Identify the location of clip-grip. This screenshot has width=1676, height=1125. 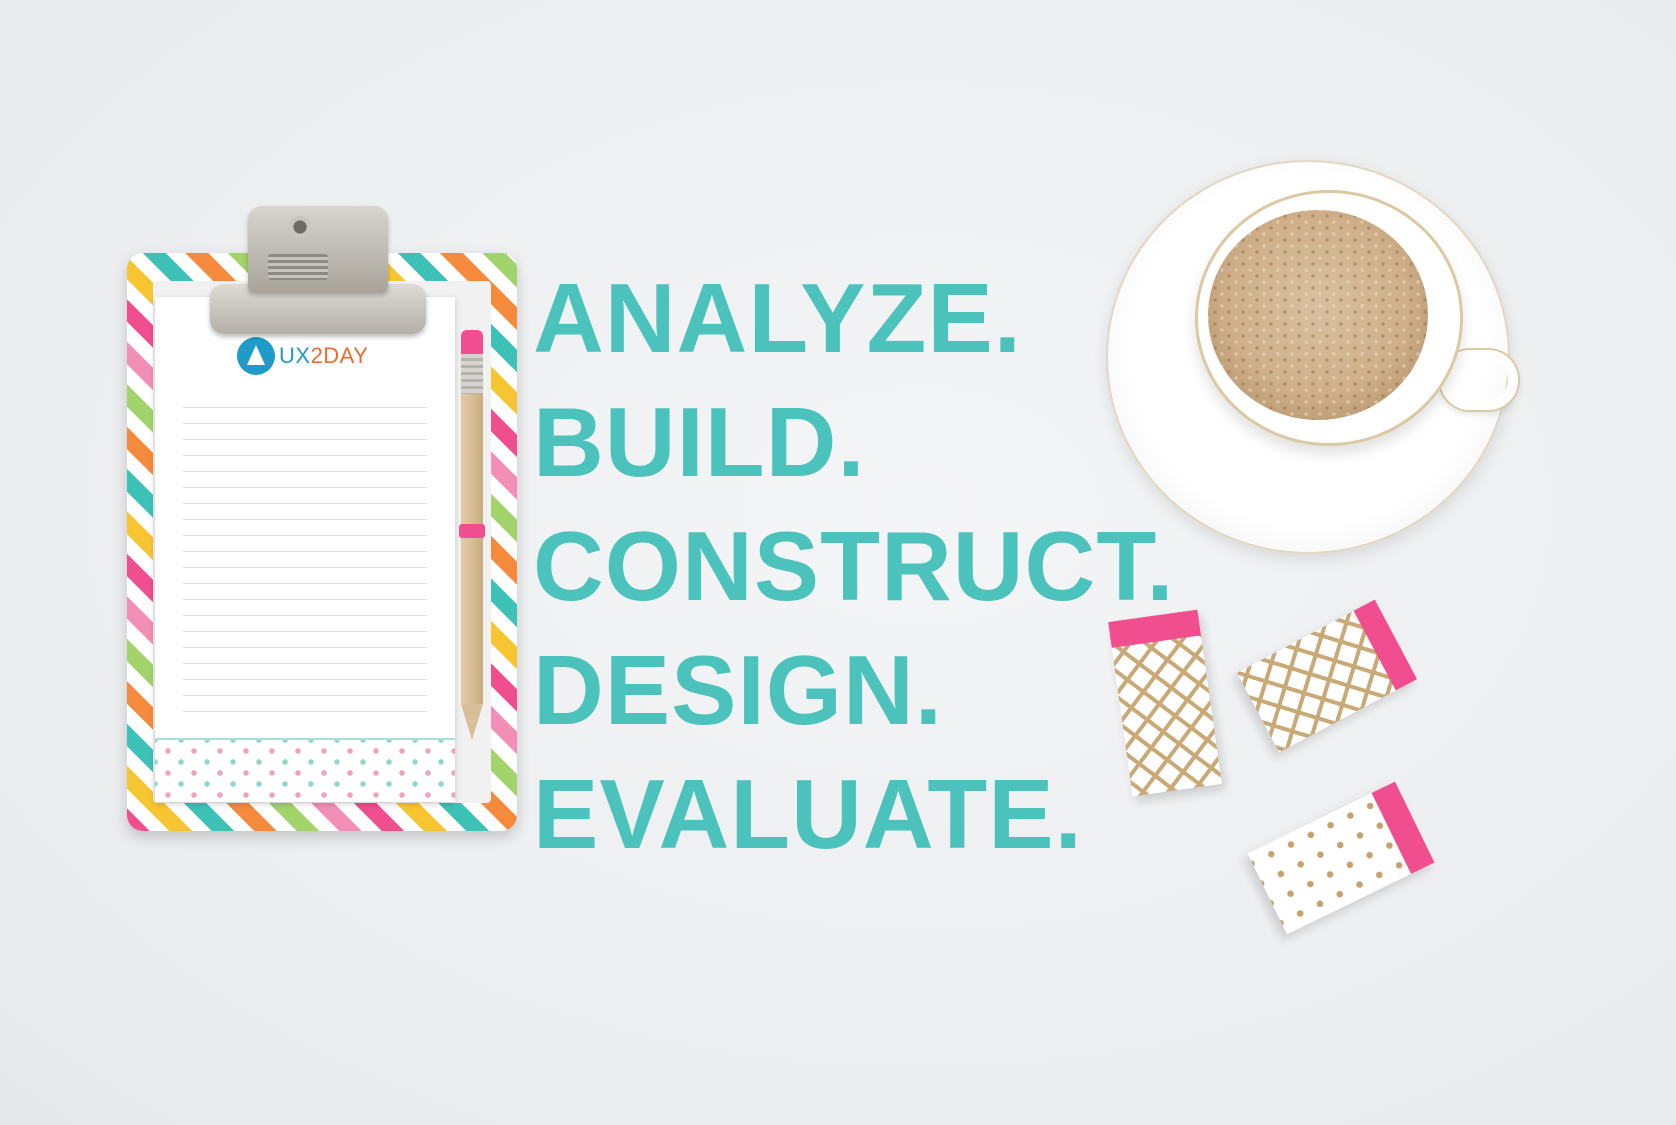
(298, 267).